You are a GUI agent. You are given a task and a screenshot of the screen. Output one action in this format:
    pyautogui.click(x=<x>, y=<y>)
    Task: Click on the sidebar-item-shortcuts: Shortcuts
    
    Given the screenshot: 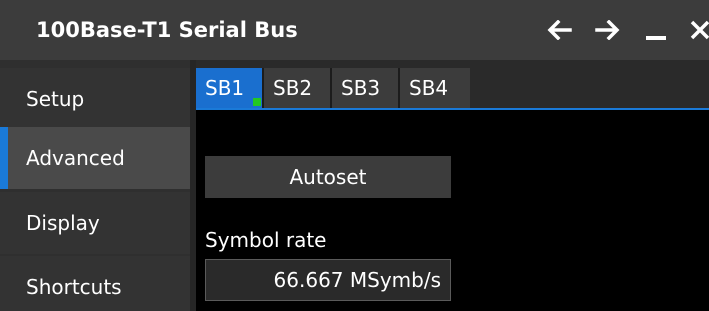 What is the action you would take?
    pyautogui.click(x=95, y=283)
    